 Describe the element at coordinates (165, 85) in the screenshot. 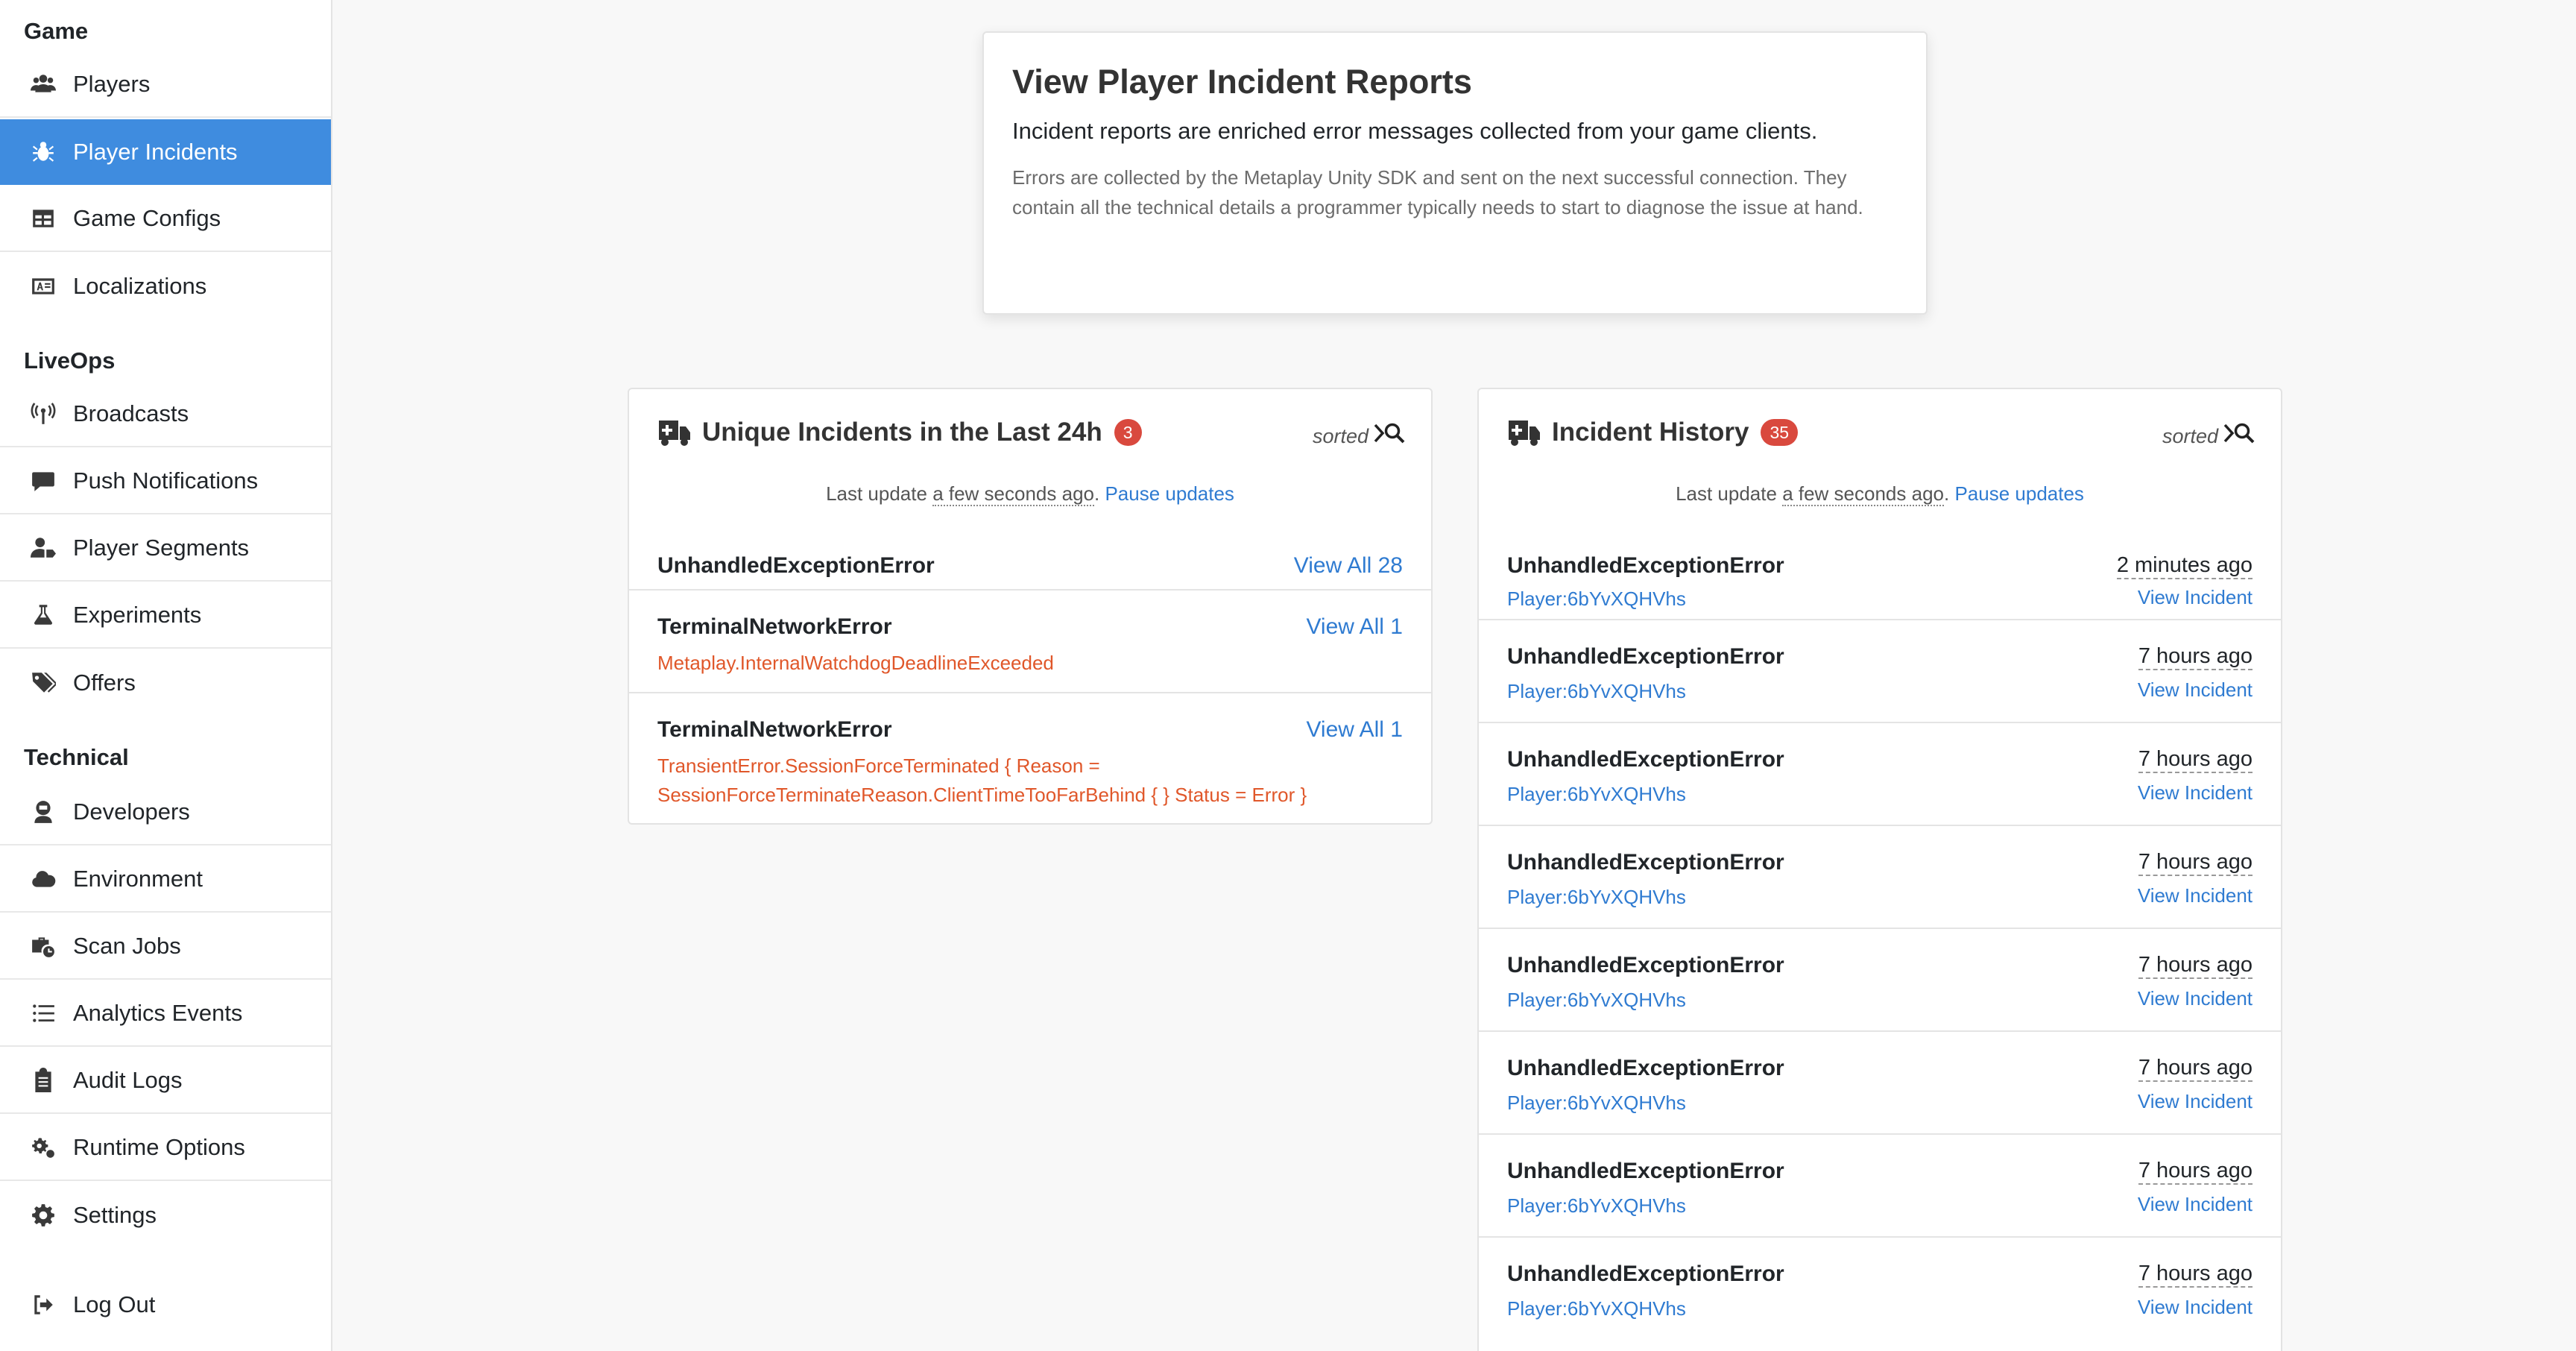

I see `sidebar-item-players: Players` at that location.